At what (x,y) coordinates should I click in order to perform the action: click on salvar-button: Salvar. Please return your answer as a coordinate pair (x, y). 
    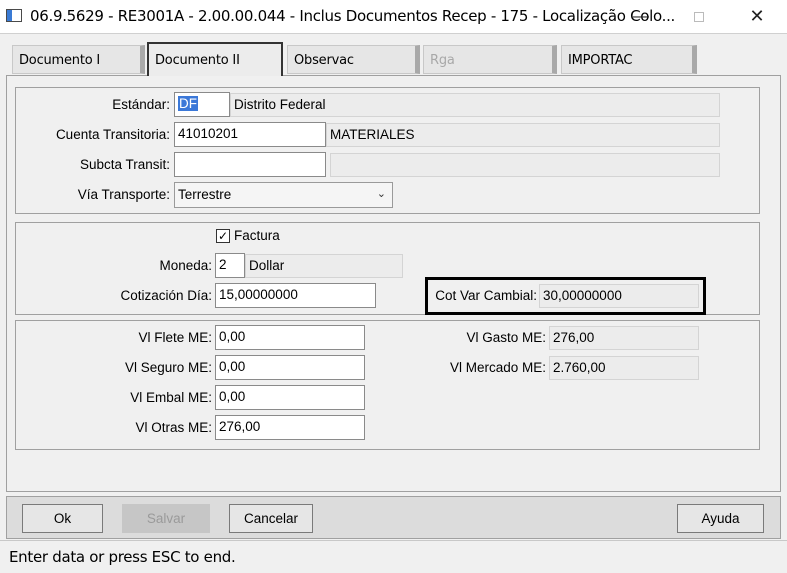
    Looking at the image, I should click on (166, 518).